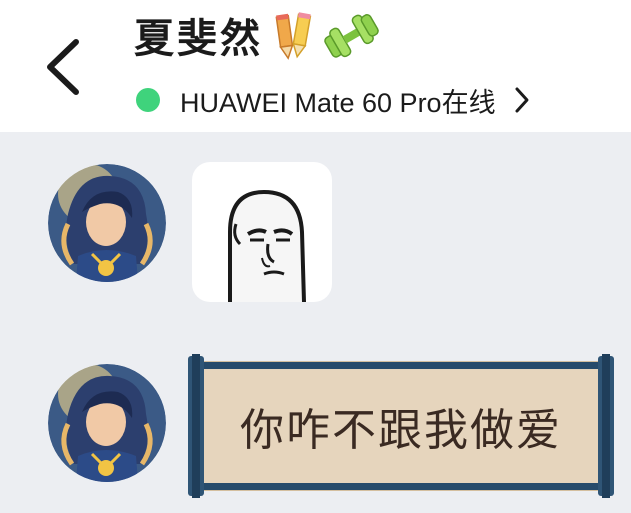  What do you see at coordinates (148, 100) in the screenshot?
I see `online-dot-icon` at bounding box center [148, 100].